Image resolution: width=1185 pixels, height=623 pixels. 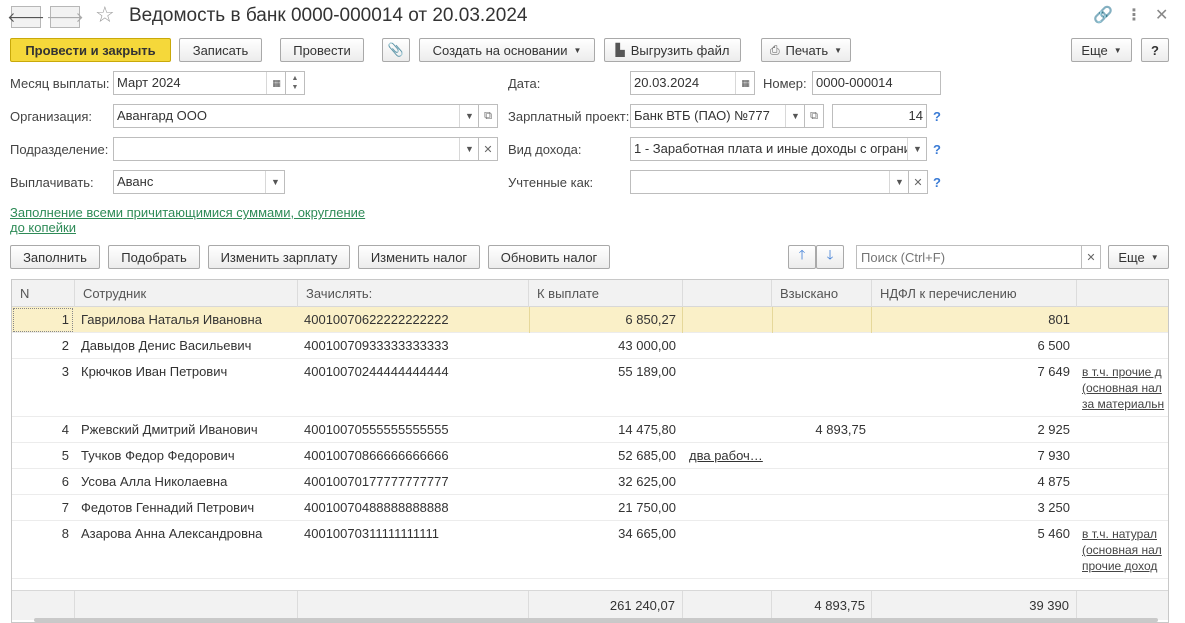 I want to click on back-button: 🡐, so click(x=26, y=17).